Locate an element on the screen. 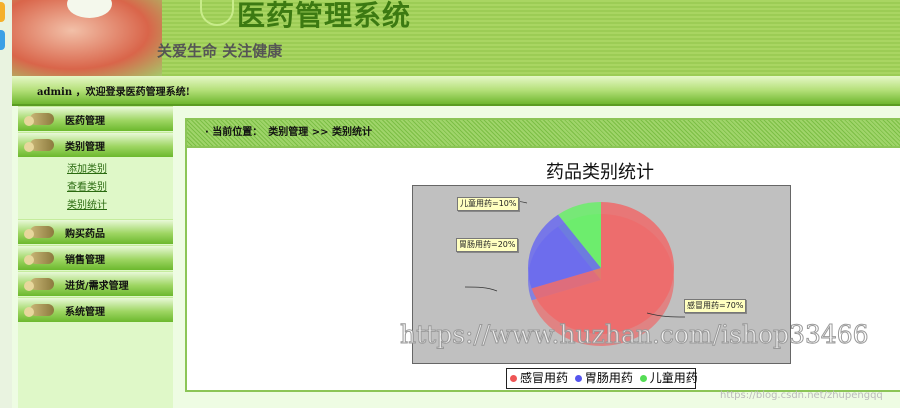  menu-sales: 销售管理 is located at coordinates (95, 257).